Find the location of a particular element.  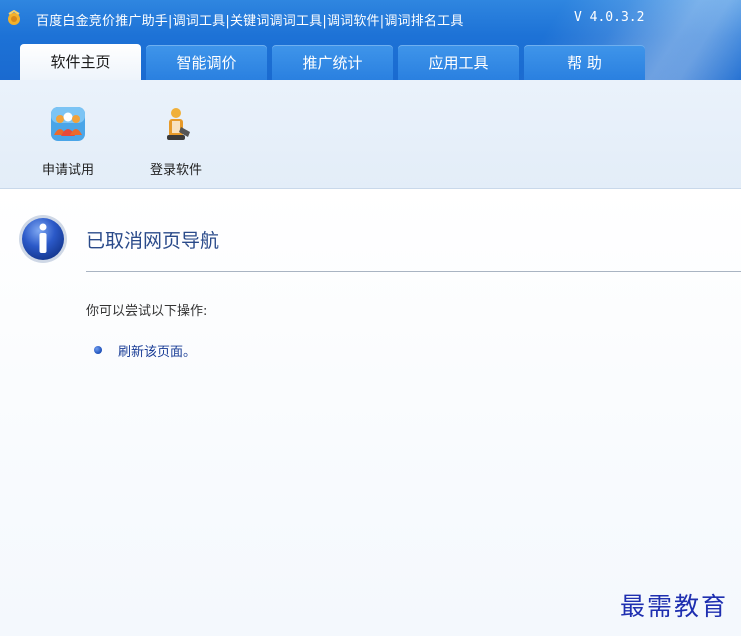

login-button: 登录软件 is located at coordinates (176, 141).